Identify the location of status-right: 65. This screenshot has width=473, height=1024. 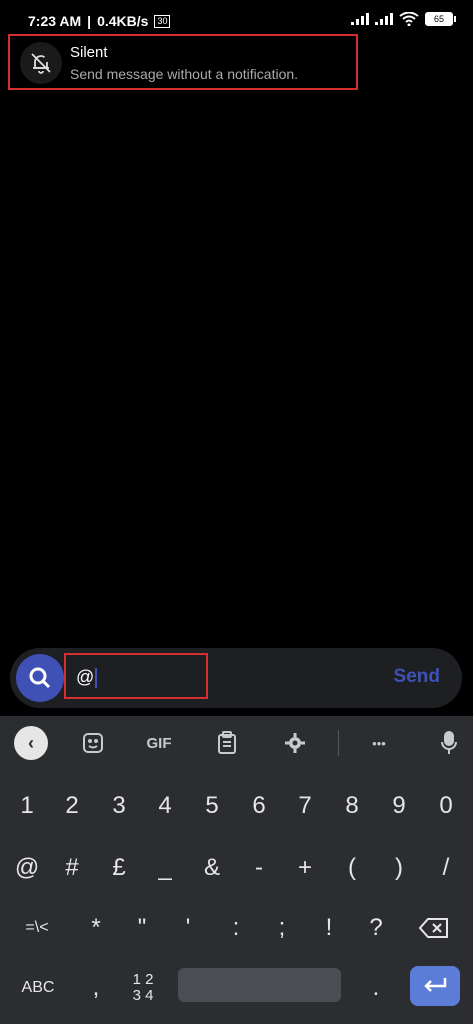
(403, 19).